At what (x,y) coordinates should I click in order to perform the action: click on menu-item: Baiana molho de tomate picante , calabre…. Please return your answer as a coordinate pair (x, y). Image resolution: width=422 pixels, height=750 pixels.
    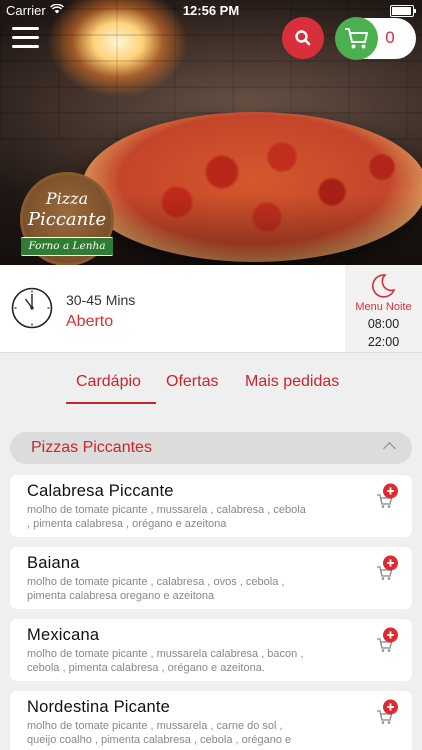
    Looking at the image, I should click on (211, 578).